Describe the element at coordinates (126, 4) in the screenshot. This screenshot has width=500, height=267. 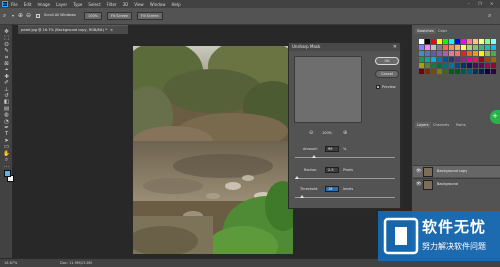
I see `menu-3d: 3D` at that location.